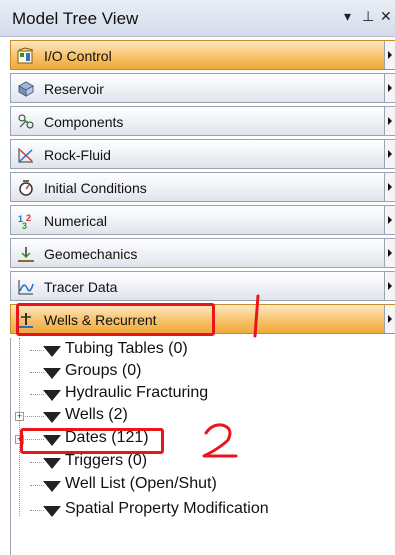  What do you see at coordinates (220, 440) in the screenshot?
I see `annotation-number-two-stroke` at bounding box center [220, 440].